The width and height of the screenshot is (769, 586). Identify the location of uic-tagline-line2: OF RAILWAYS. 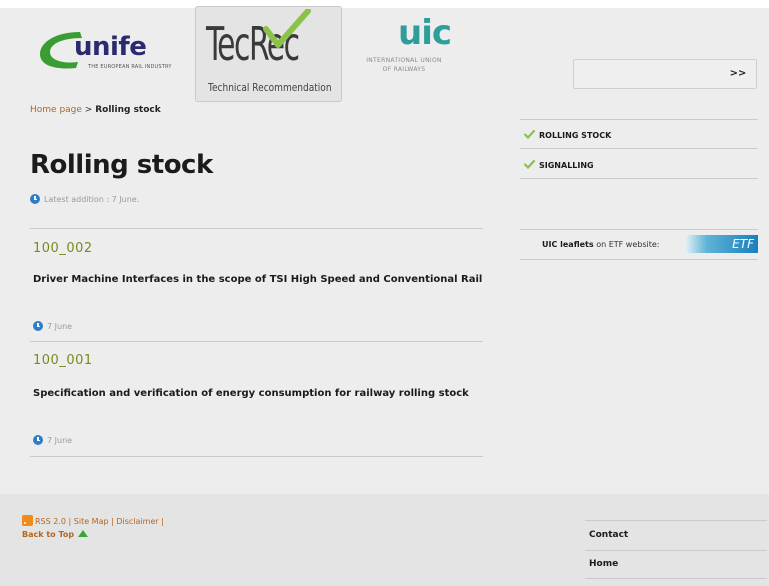
(404, 69).